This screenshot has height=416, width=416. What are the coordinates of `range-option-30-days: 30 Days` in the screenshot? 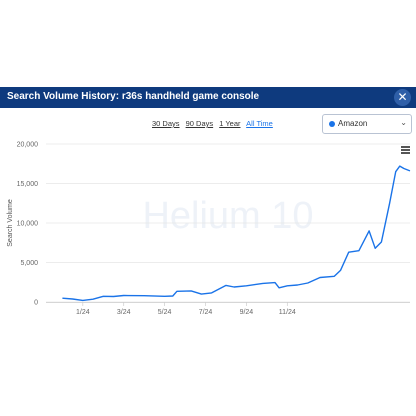 It's located at (166, 123).